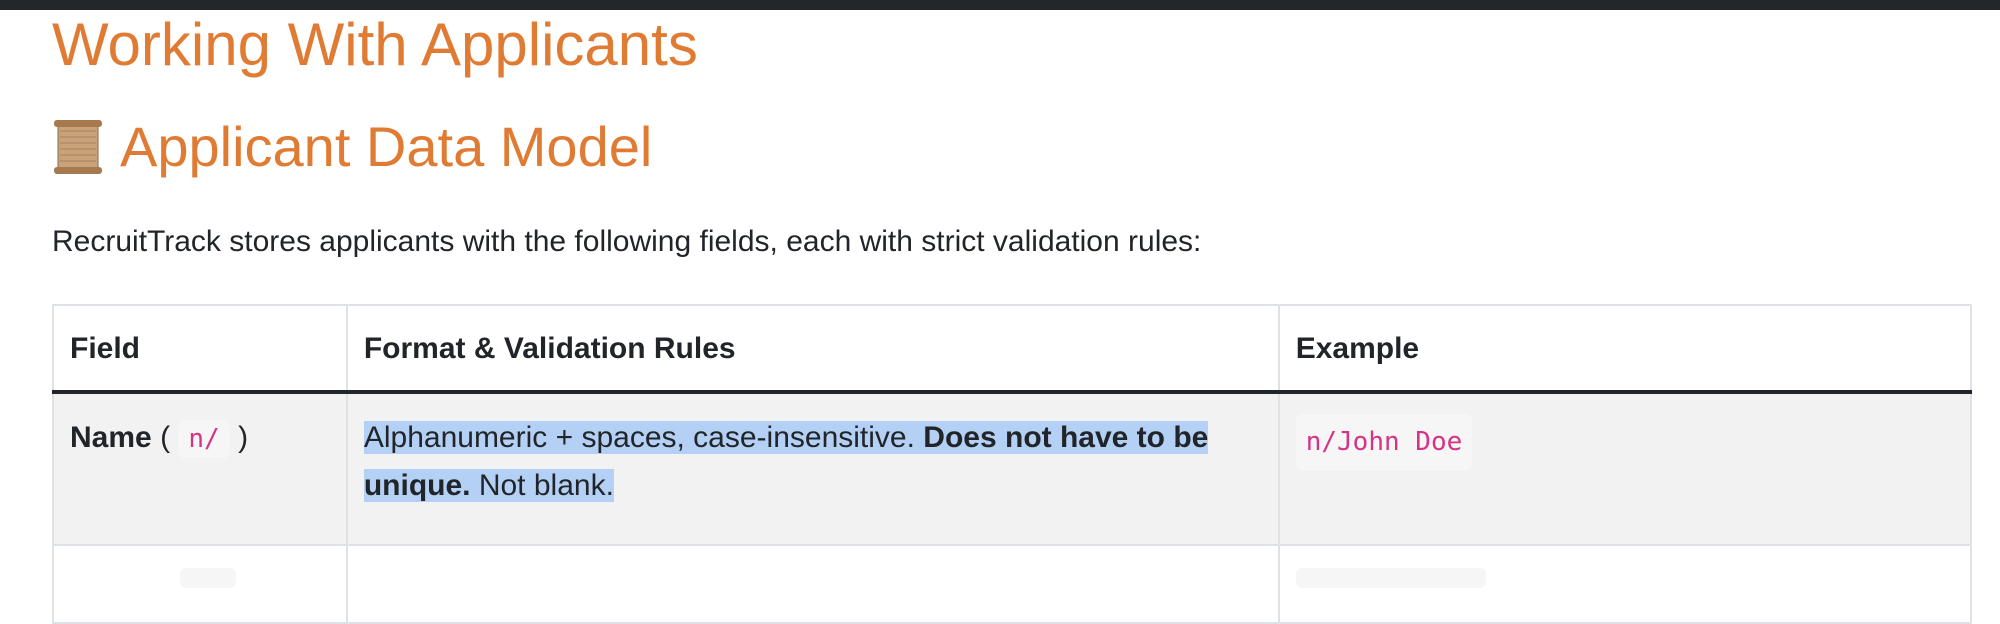 Image resolution: width=2000 pixels, height=624 pixels. Describe the element at coordinates (165, 437) in the screenshot. I see `field-open-paren: (` at that location.